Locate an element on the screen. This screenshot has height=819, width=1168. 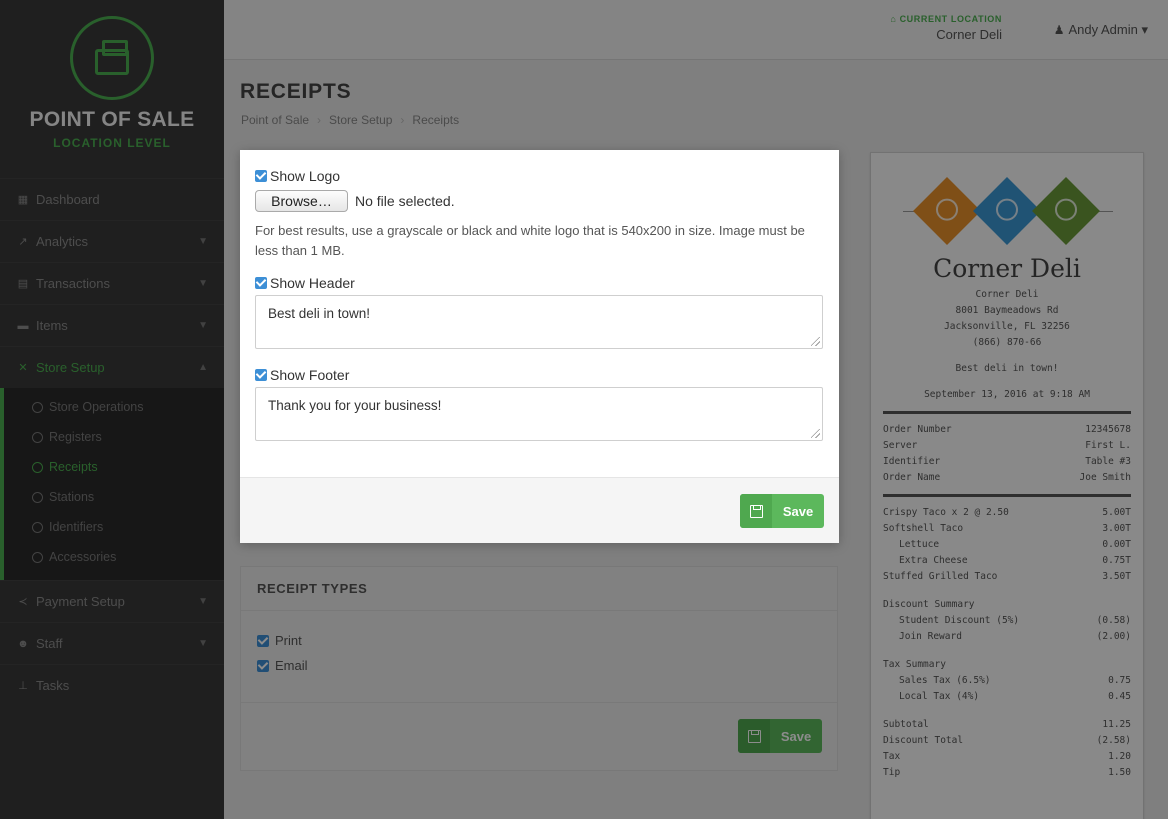
show-header-checkbox: Show Header is located at coordinates (539, 283).